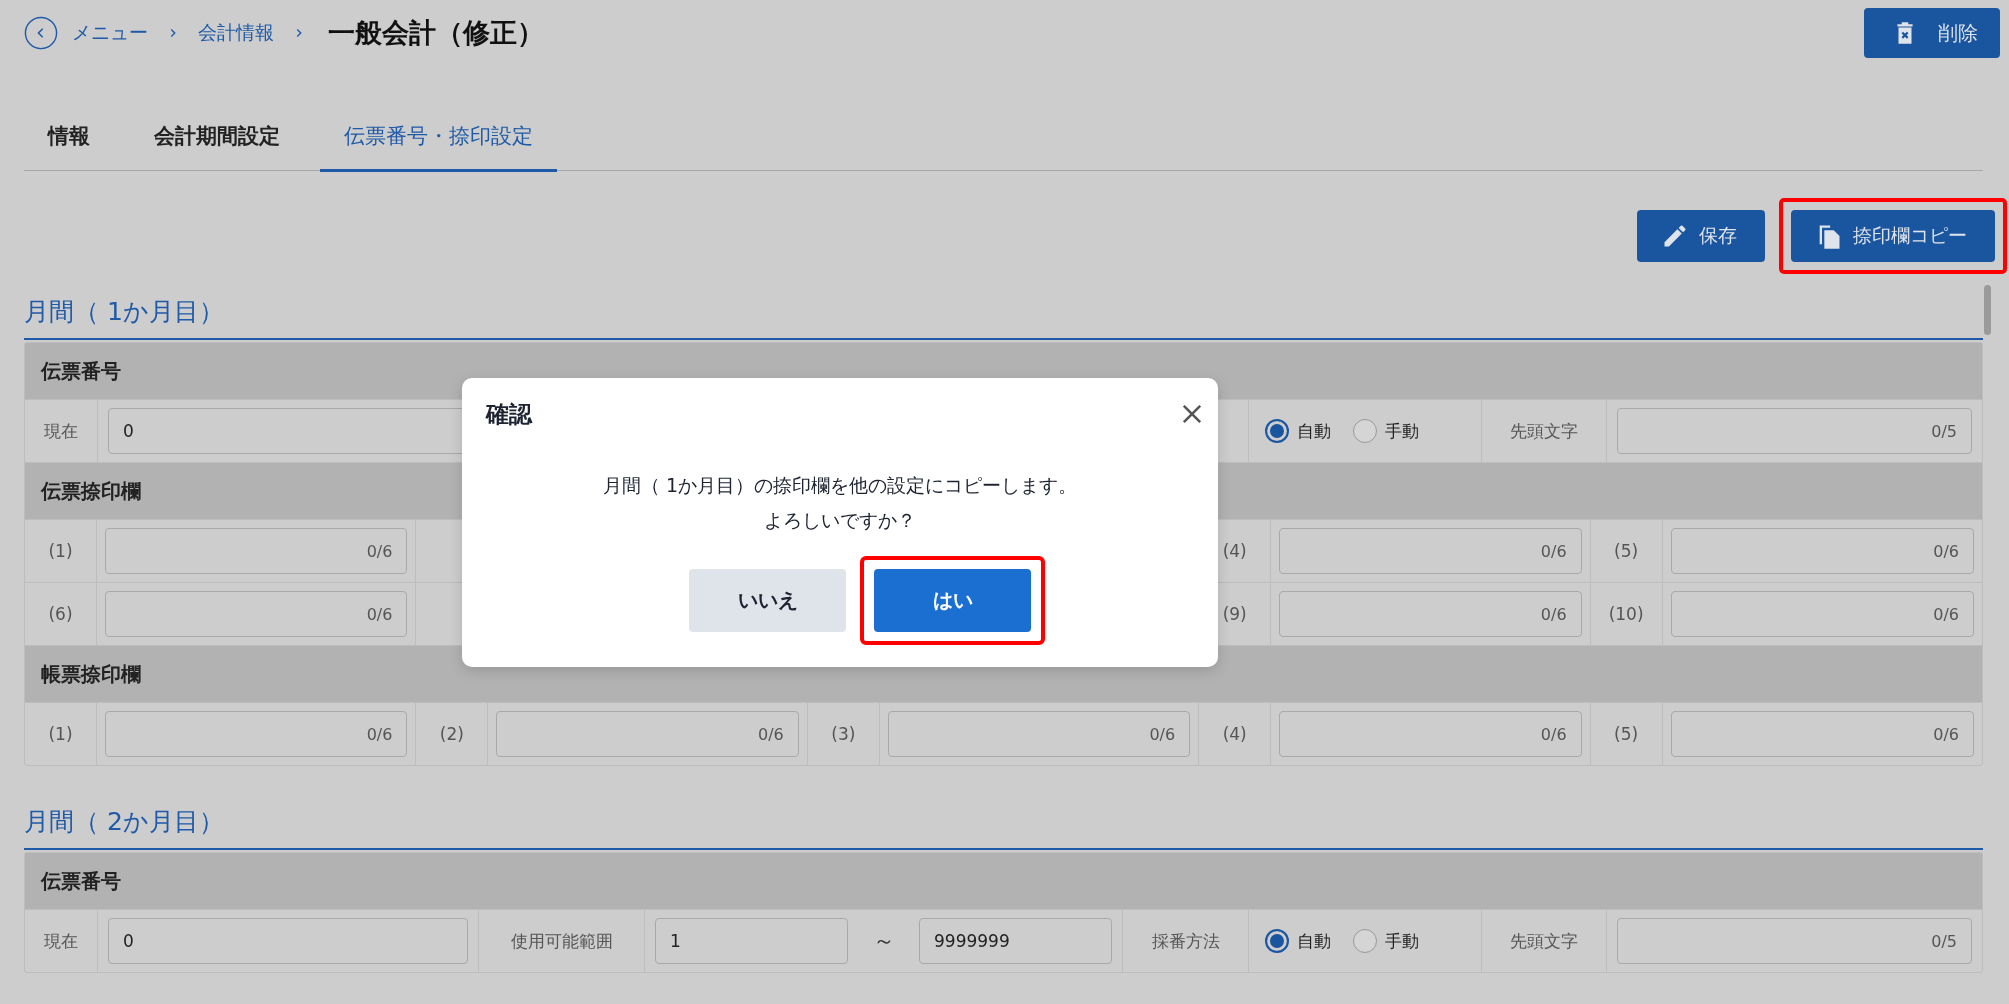 This screenshot has height=1004, width=2009. I want to click on dialog-title: 確認, so click(509, 414).